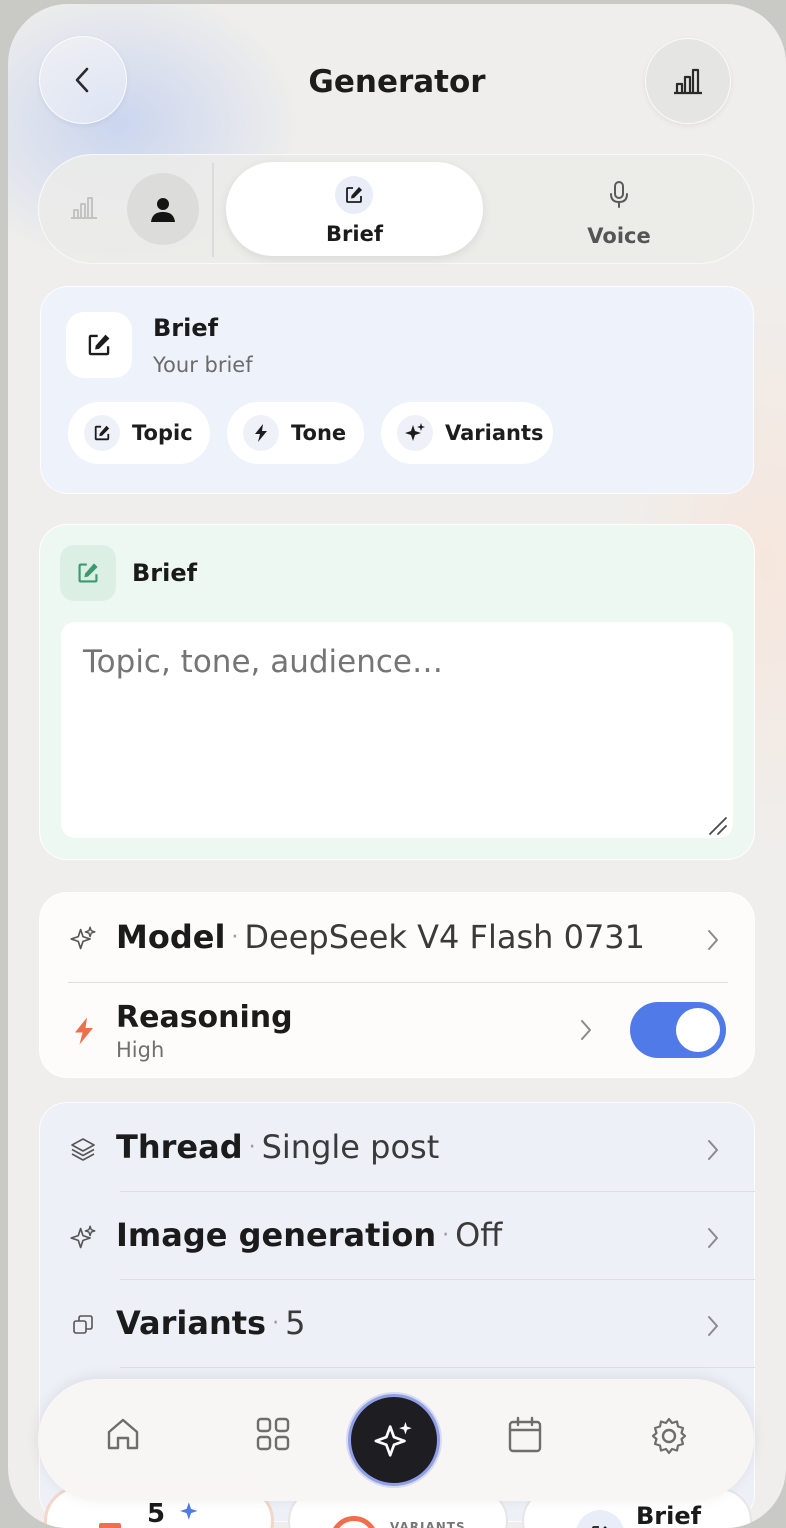  I want to click on image-generation-row-label: Image generation · Off, so click(309, 1235).